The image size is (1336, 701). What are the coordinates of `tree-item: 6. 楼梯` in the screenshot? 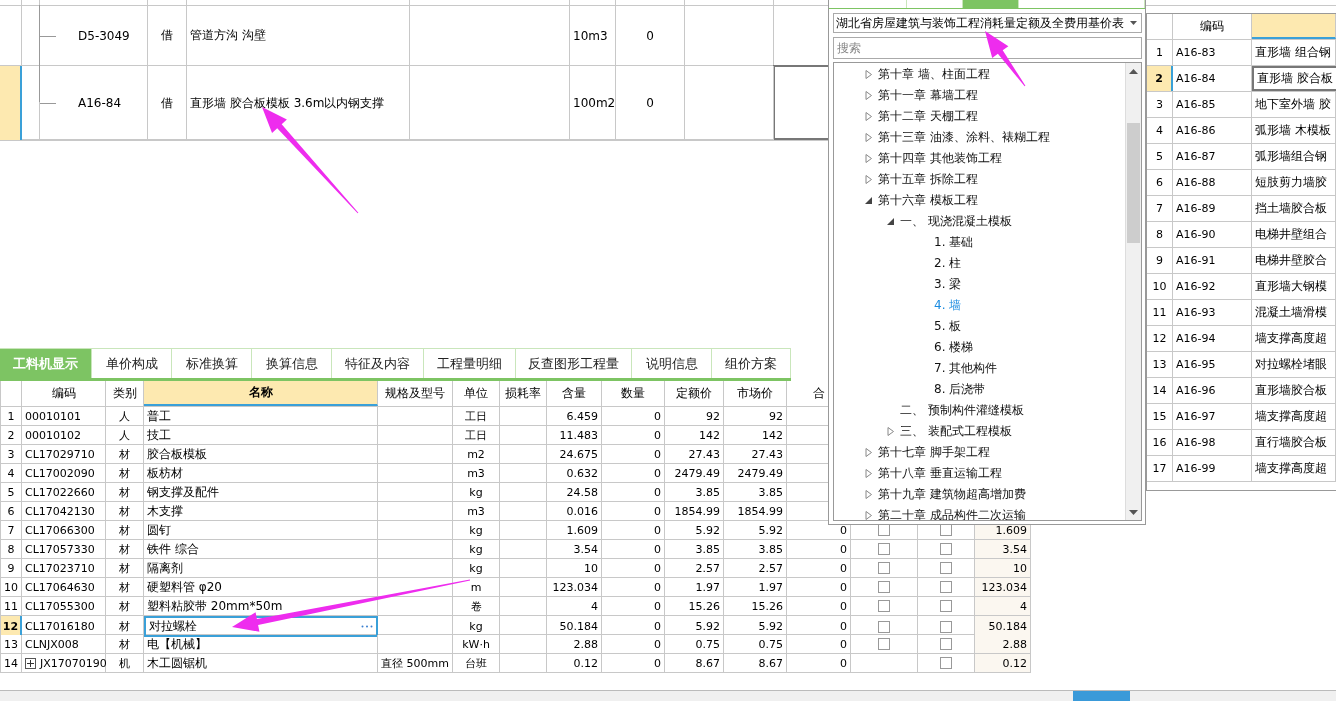 It's located at (954, 347).